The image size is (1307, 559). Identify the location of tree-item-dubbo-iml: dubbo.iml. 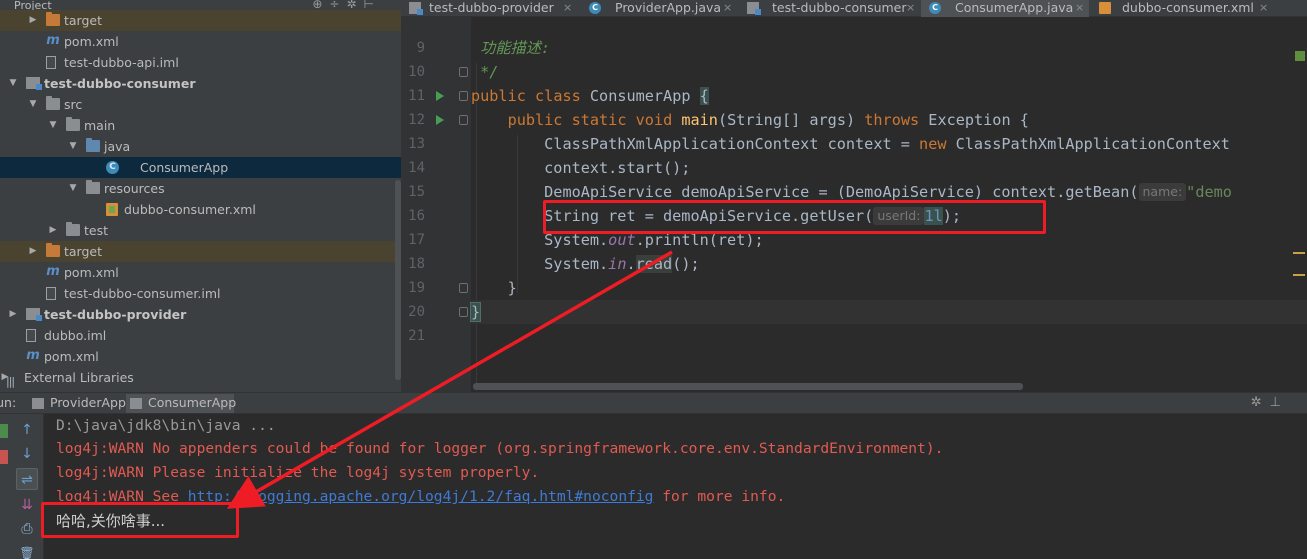
(200, 335).